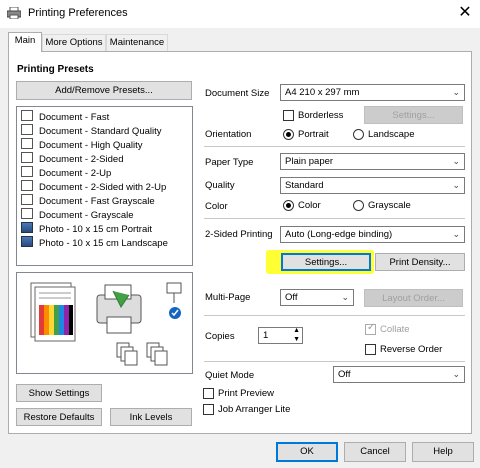  I want to click on quiet-mode-label: Quiet Mode, so click(230, 375).